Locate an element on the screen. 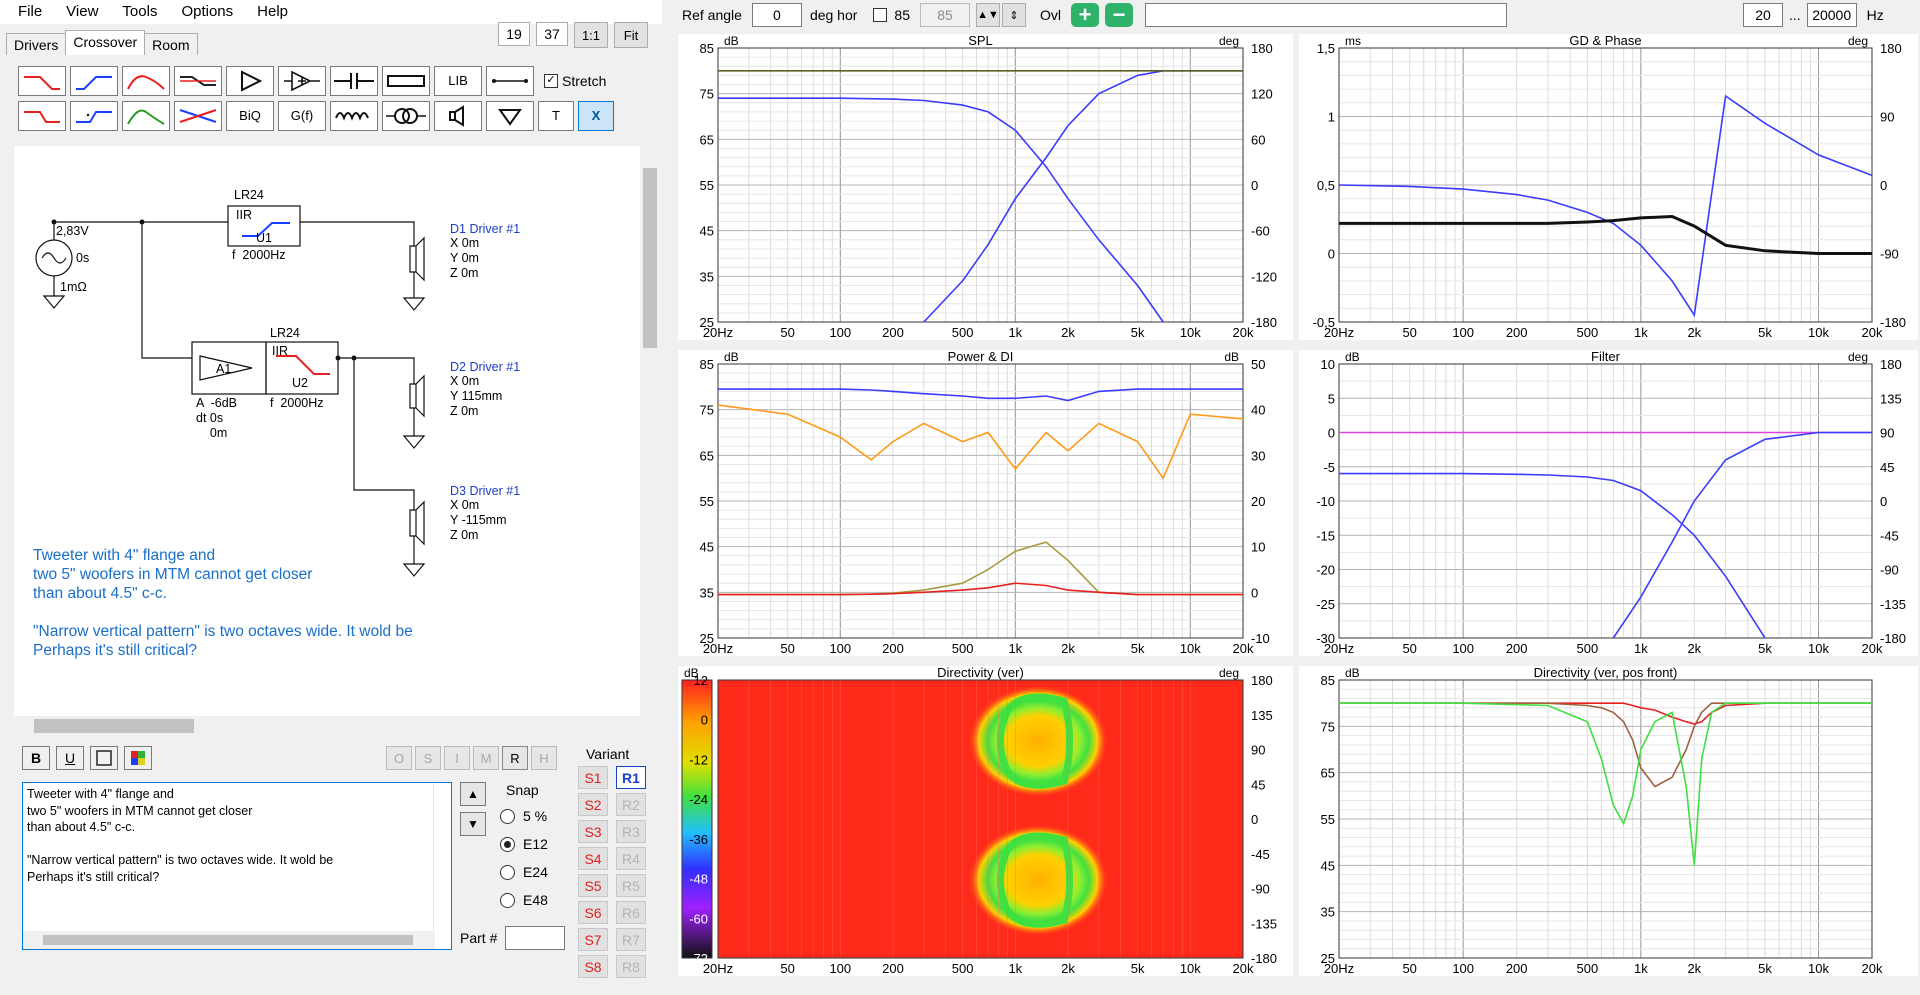  shelf-icon is located at coordinates (198, 80).